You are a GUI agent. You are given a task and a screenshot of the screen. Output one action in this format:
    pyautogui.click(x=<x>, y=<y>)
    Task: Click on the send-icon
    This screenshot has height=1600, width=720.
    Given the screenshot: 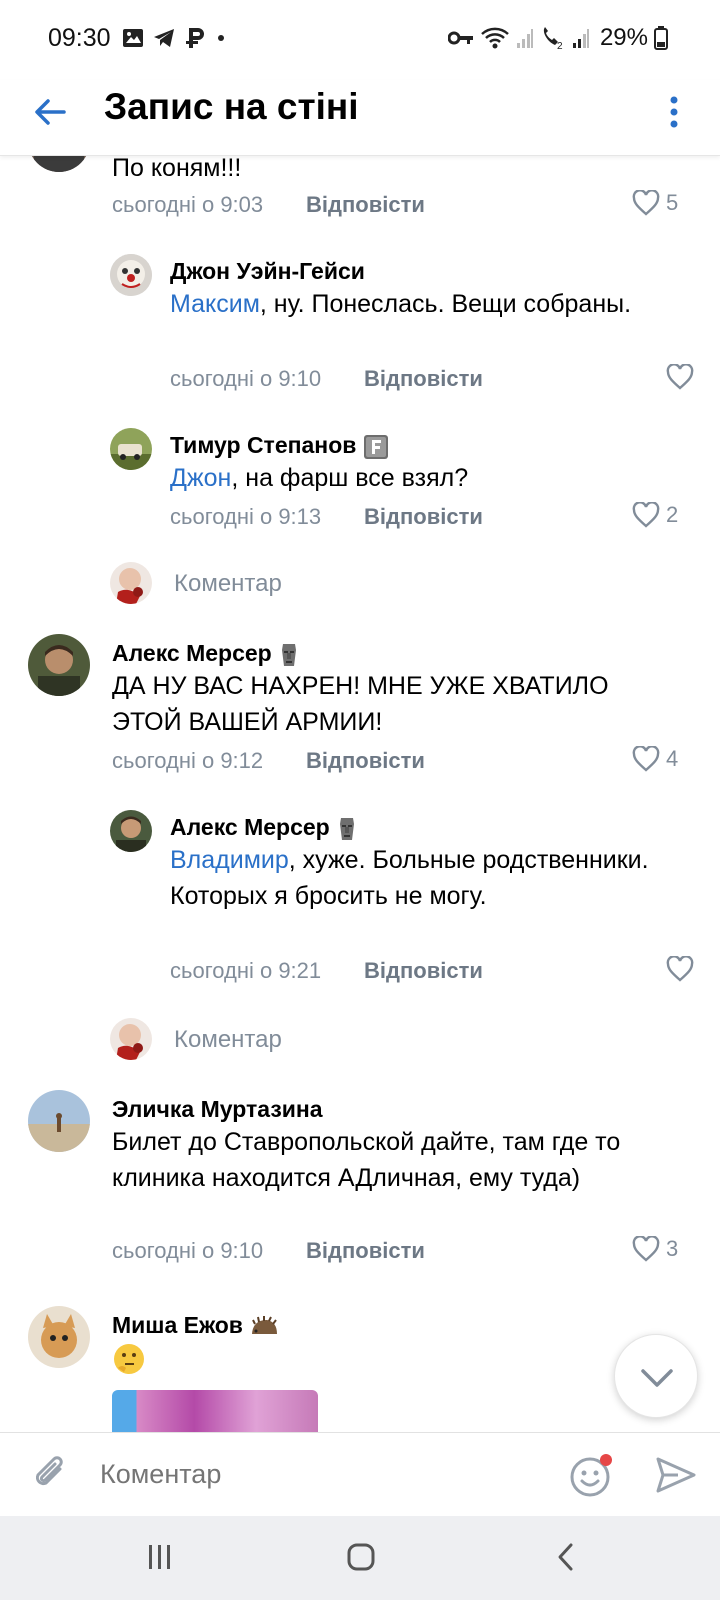 What is the action you would take?
    pyautogui.click(x=676, y=1475)
    